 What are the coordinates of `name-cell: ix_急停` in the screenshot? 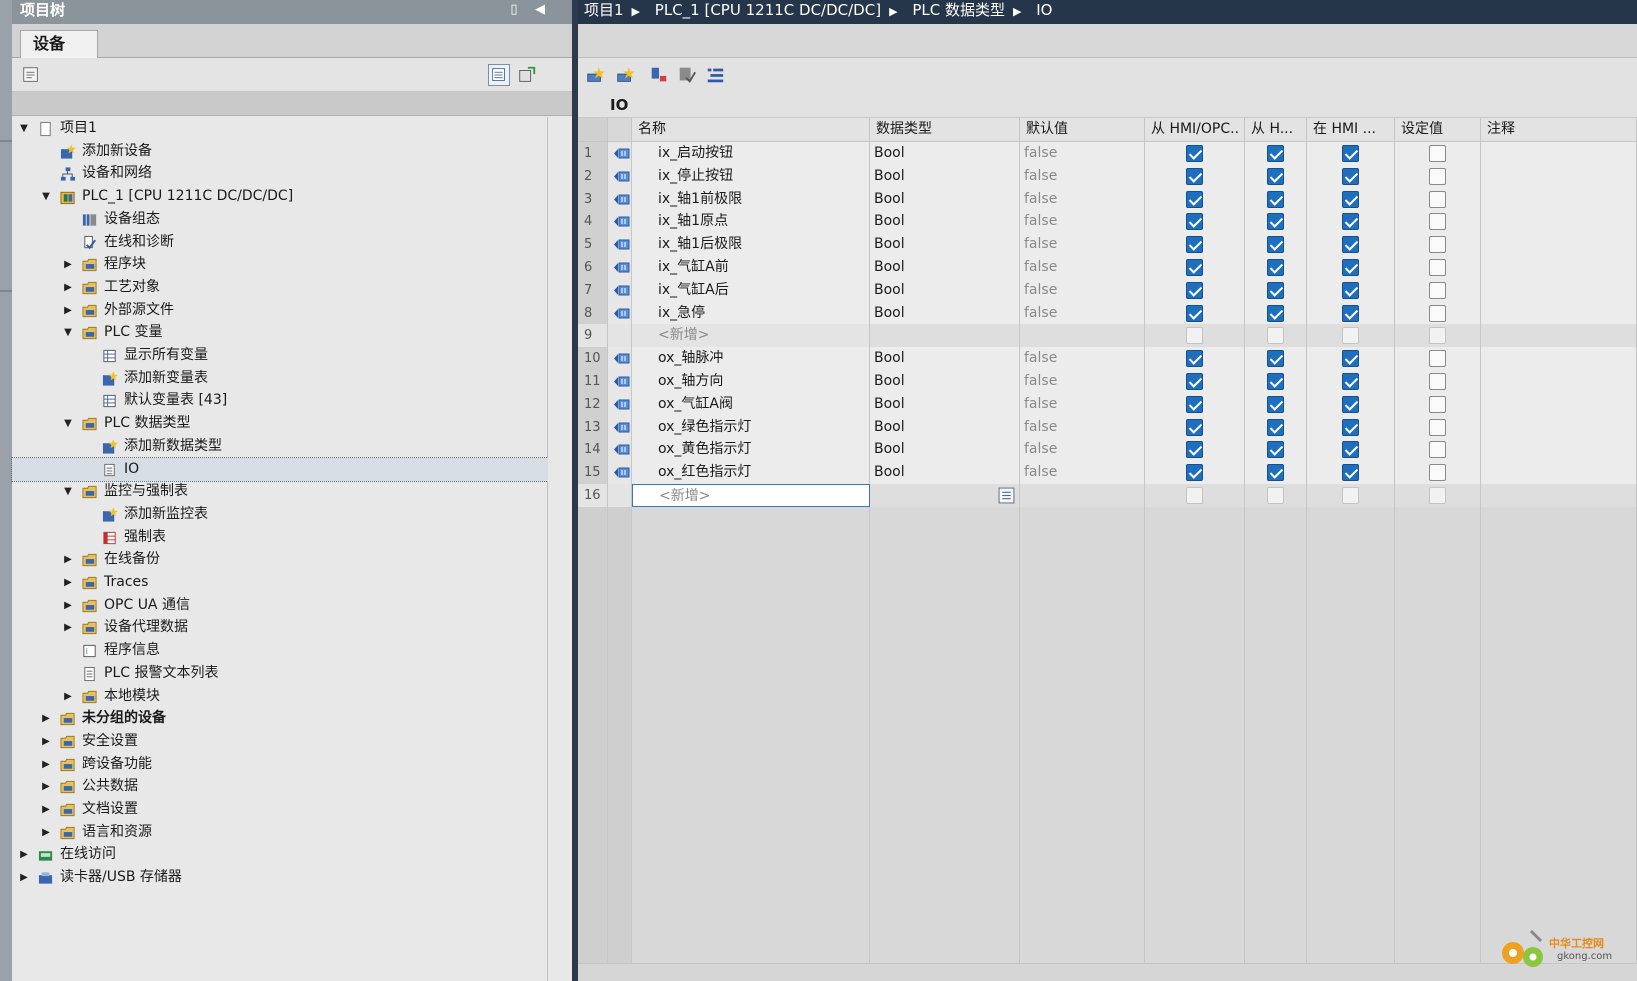 It's located at (751, 313).